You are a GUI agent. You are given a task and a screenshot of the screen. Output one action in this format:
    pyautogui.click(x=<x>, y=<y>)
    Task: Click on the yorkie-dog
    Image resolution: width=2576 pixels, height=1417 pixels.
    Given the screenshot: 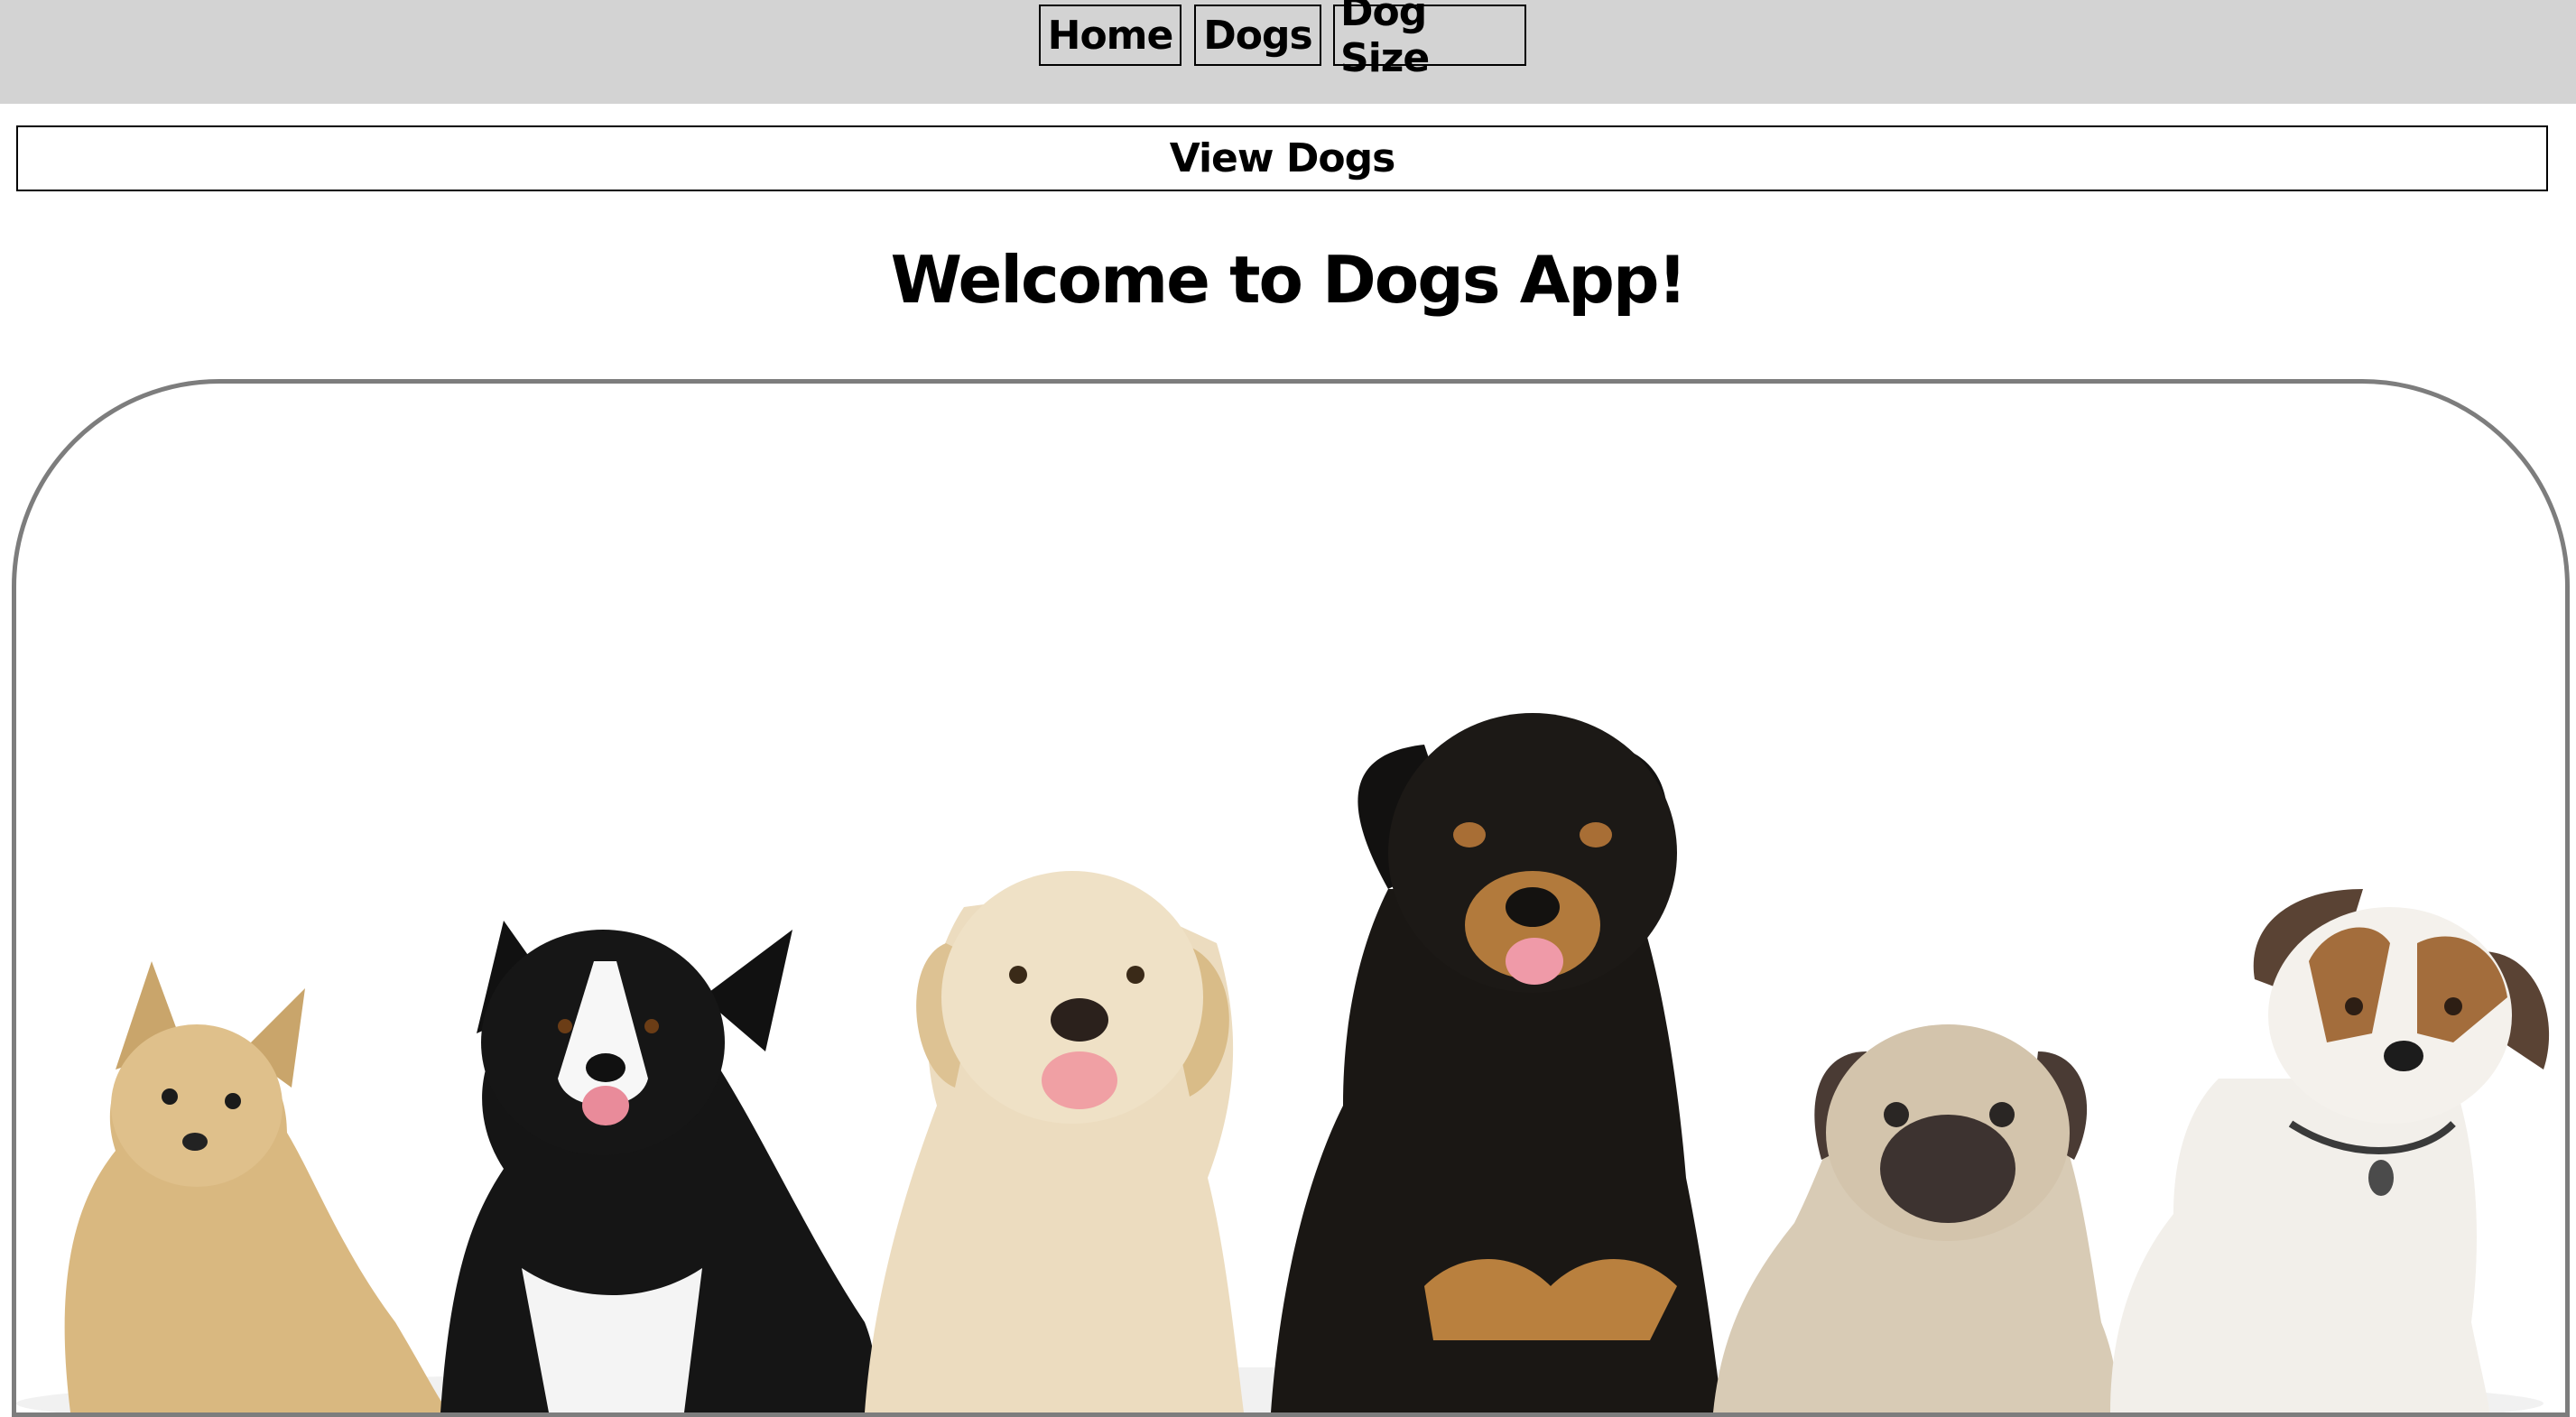 What is the action you would take?
    pyautogui.click(x=257, y=1186)
    